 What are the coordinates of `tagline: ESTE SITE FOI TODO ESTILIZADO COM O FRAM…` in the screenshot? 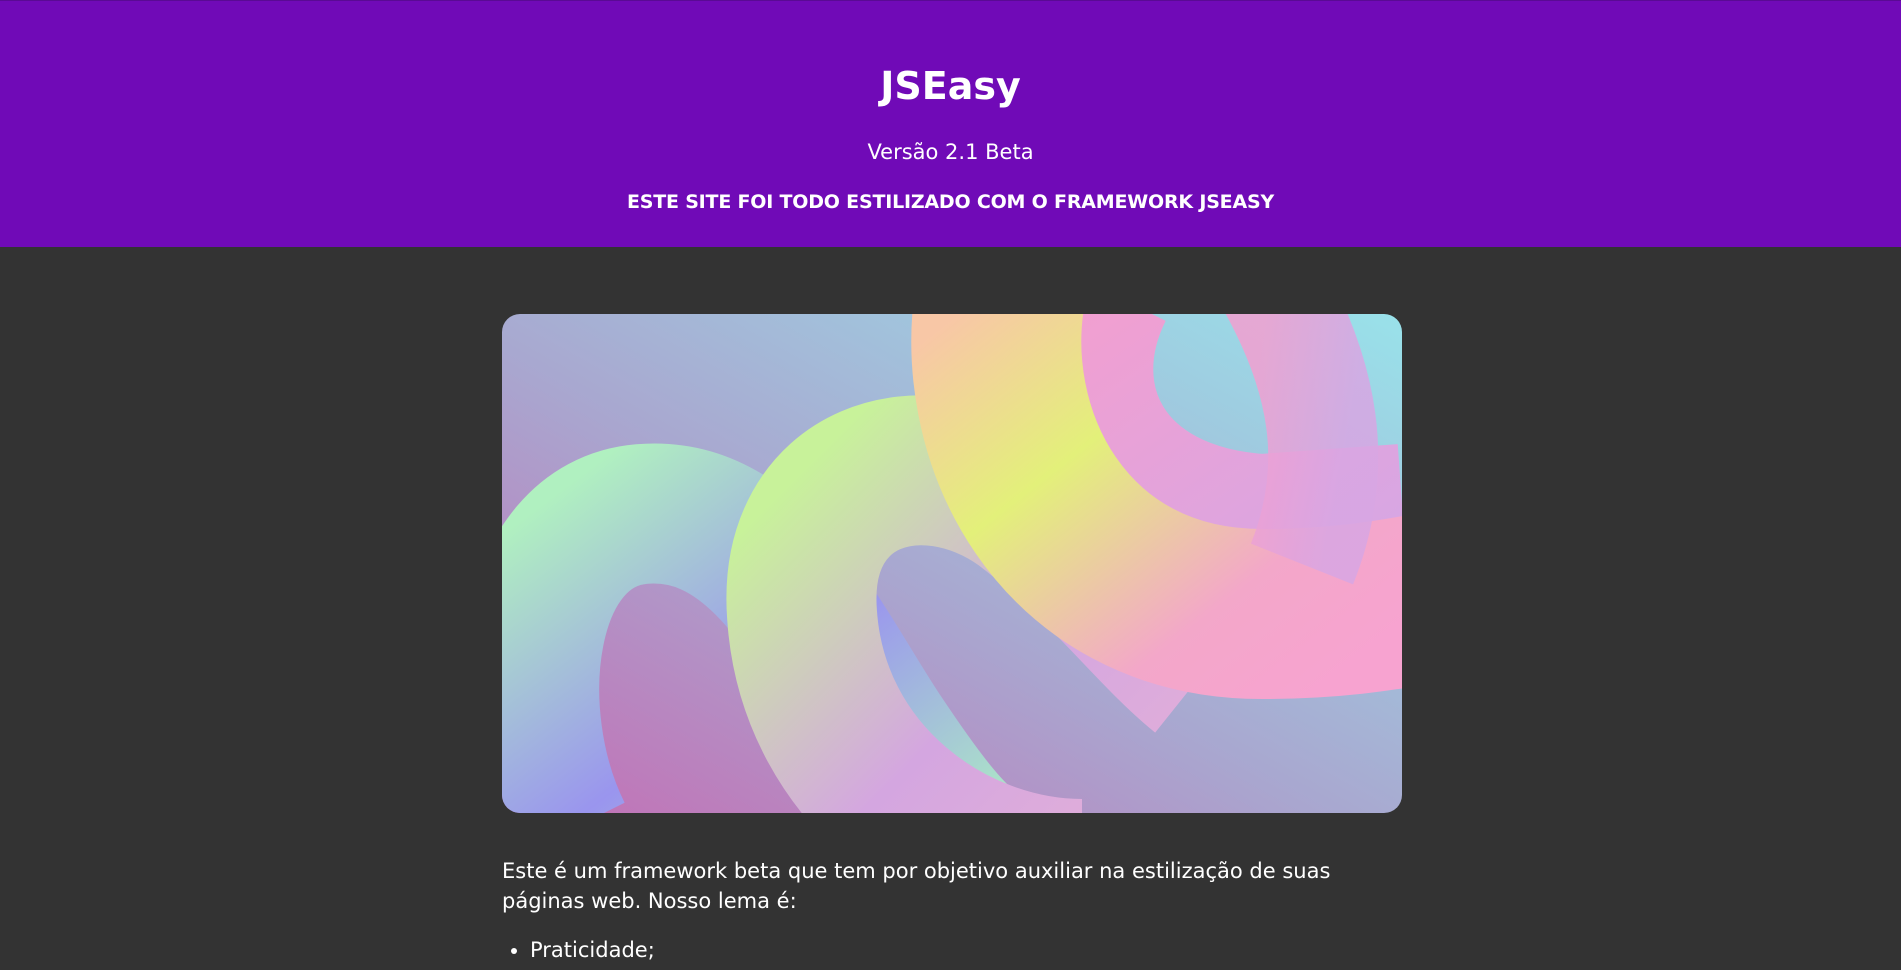 It's located at (950, 202).